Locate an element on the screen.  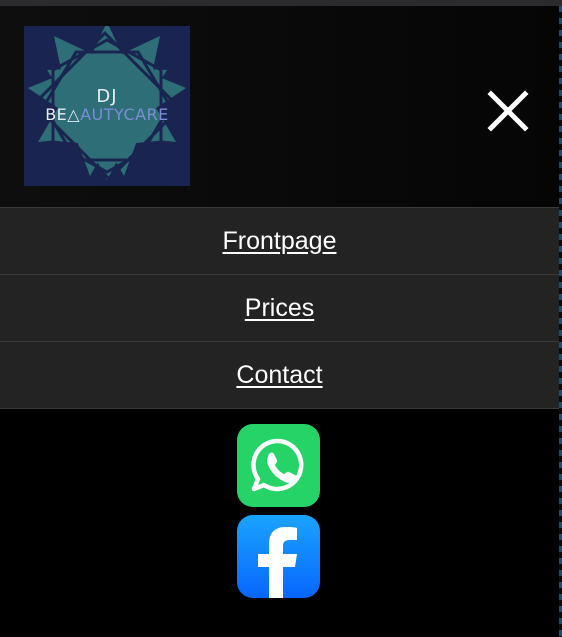
facebook-icon is located at coordinates (277, 562).